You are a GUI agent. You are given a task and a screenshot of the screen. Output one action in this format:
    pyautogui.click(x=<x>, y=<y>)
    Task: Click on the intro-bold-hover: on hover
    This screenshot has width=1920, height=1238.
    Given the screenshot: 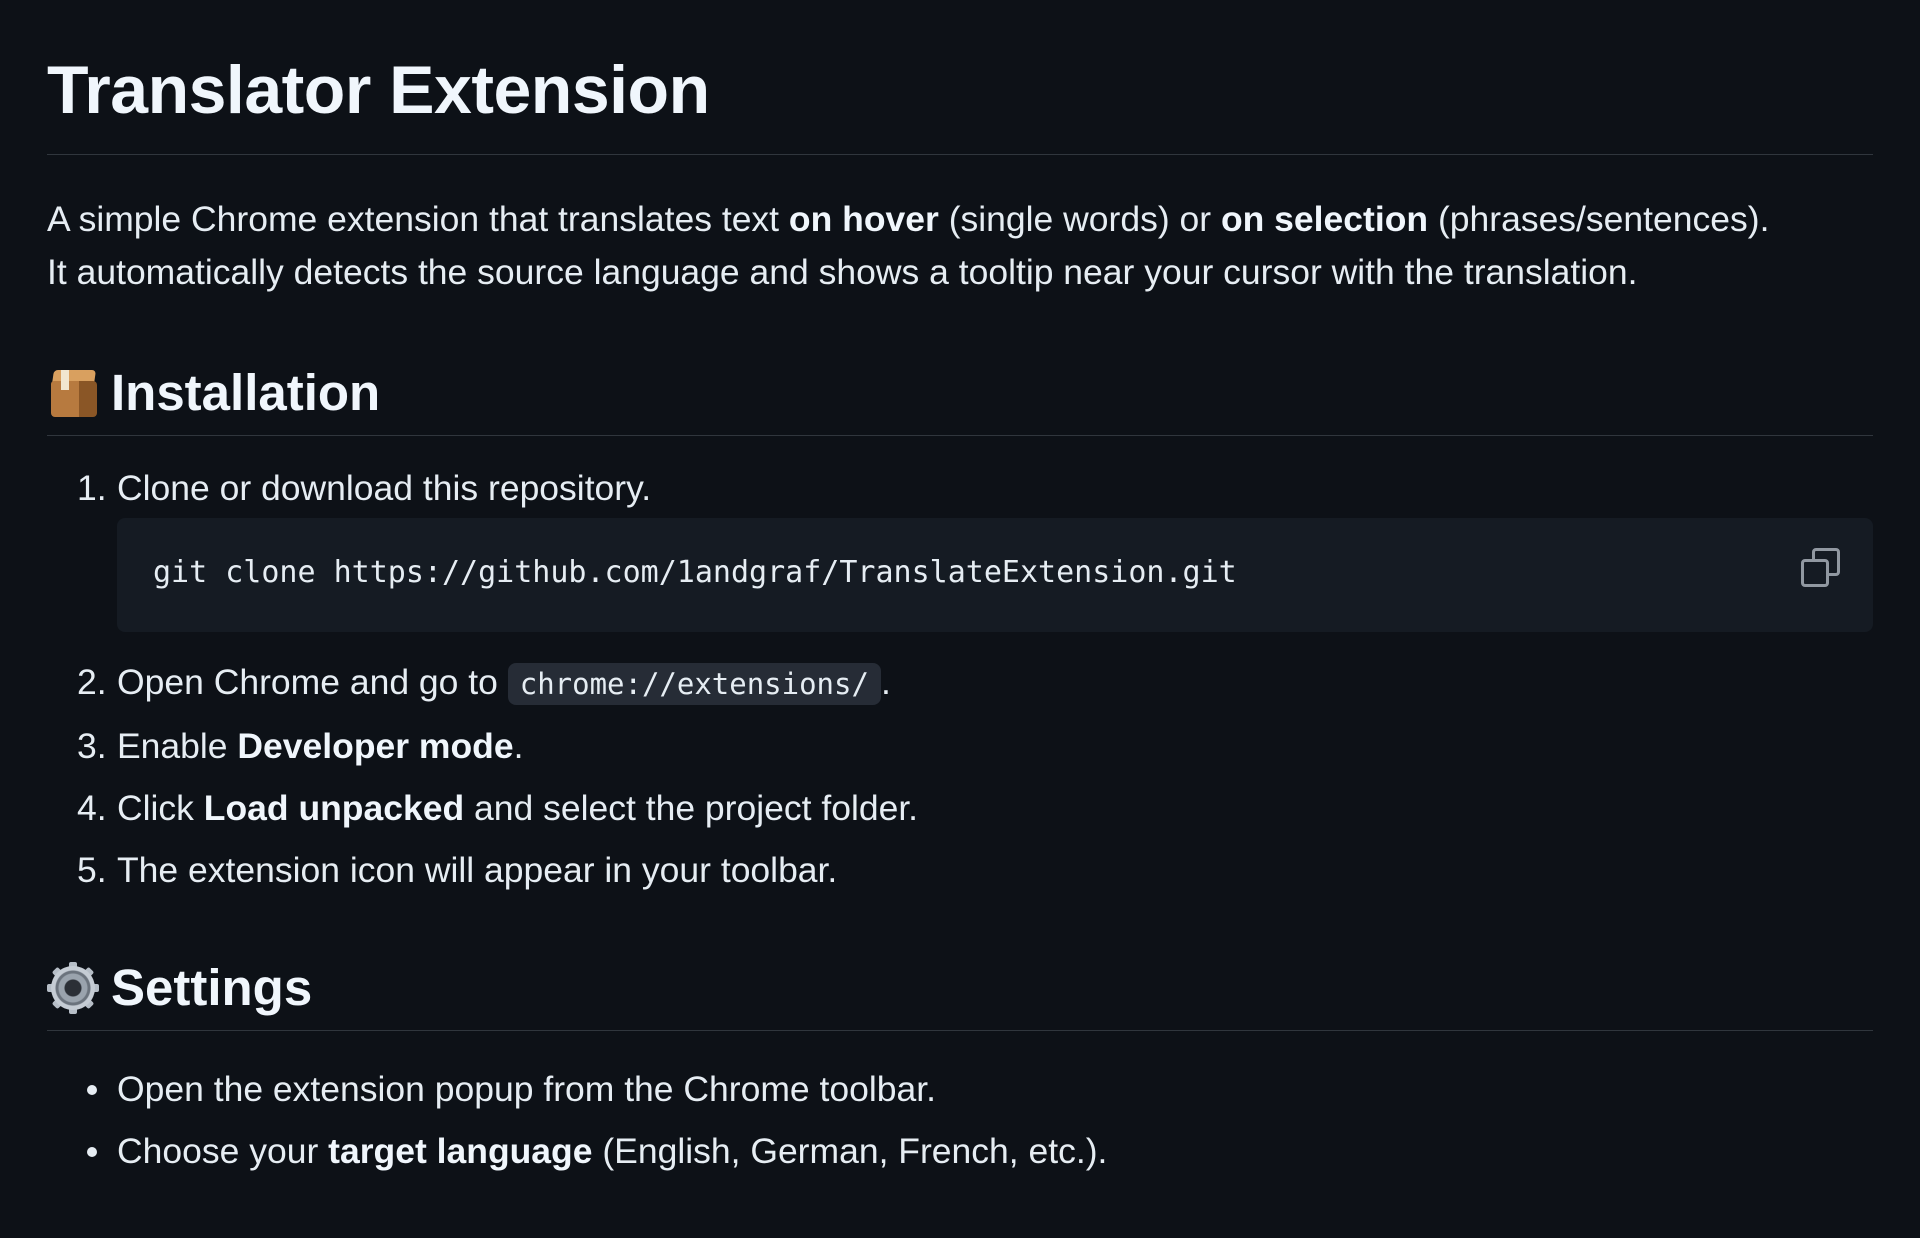 What is the action you would take?
    pyautogui.click(x=863, y=219)
    